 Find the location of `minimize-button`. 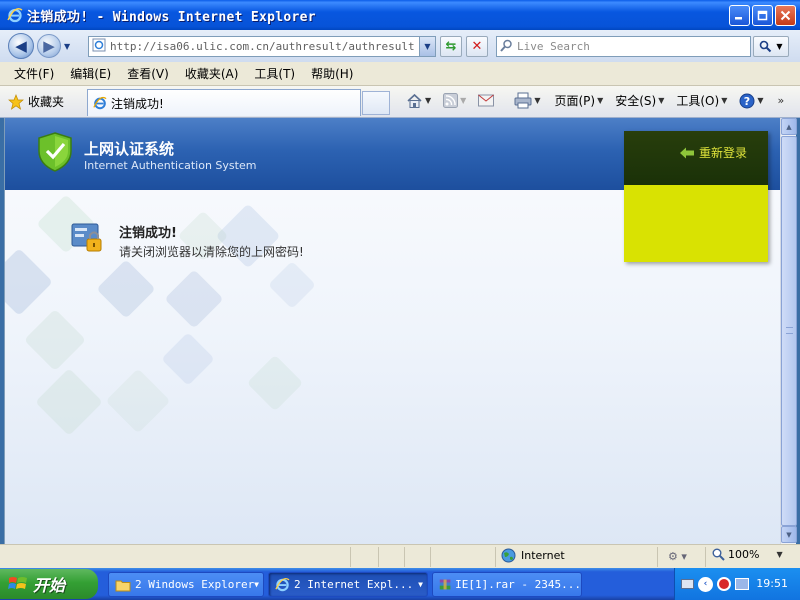

minimize-button is located at coordinates (739, 15).